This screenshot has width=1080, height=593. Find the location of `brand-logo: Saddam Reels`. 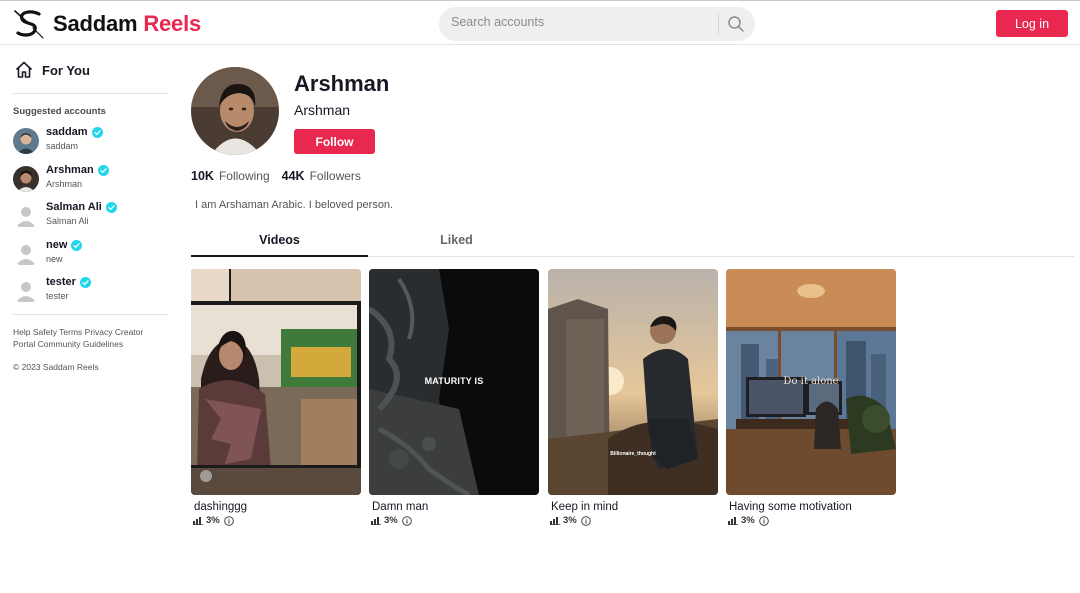

brand-logo: Saddam Reels is located at coordinates (107, 24).